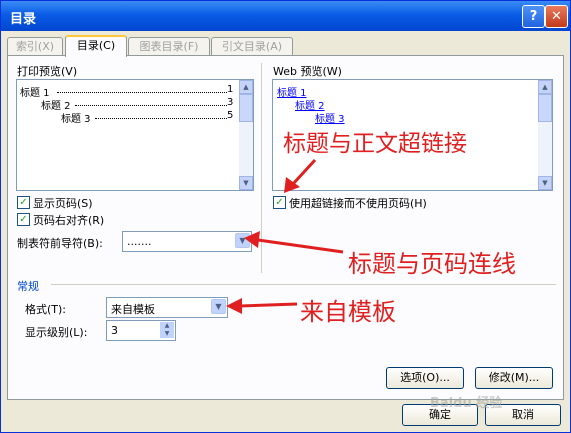 The width and height of the screenshot is (571, 433). What do you see at coordinates (261, 168) in the screenshot?
I see `column-divider` at bounding box center [261, 168].